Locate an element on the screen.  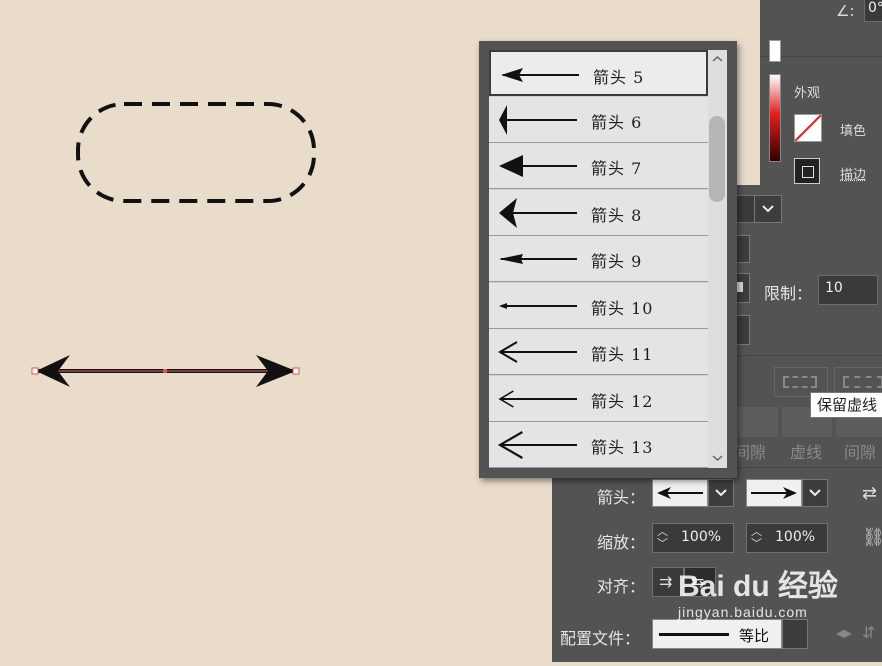
baidu-watermark: Bai du 经验 jingyan.baidu.com is located at coordinates (758, 595).